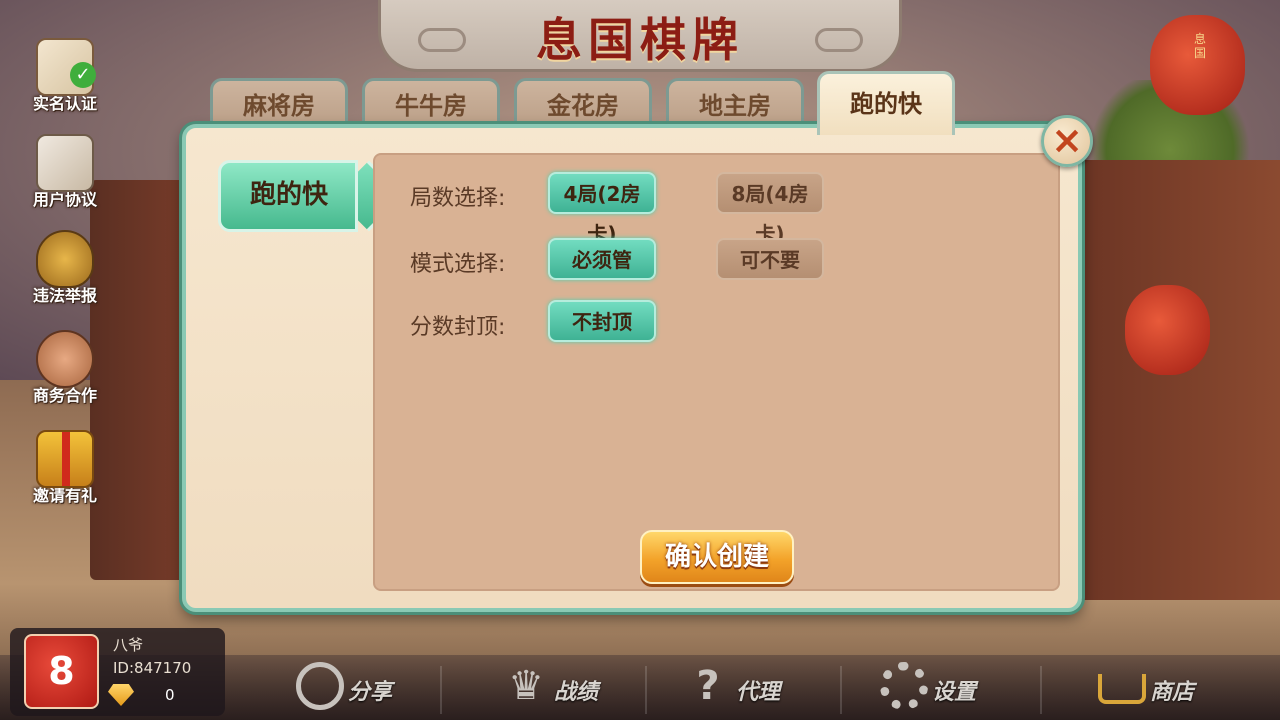  Describe the element at coordinates (66, 67) in the screenshot. I see `certificate-icon` at that location.